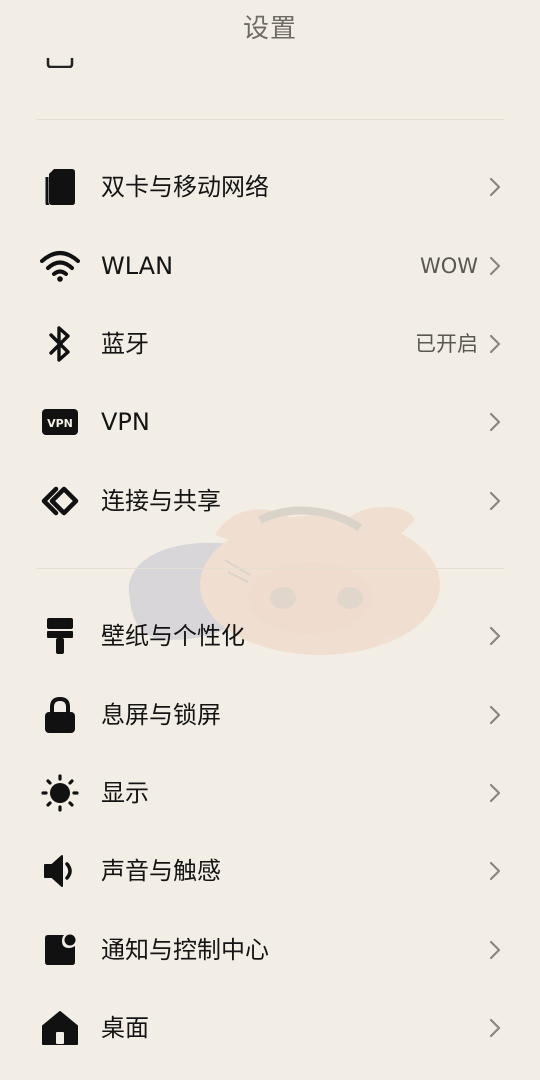 The image size is (540, 1080). What do you see at coordinates (270, 950) in the screenshot?
I see `settings-item-notification-control-center: 通知与控制中心` at bounding box center [270, 950].